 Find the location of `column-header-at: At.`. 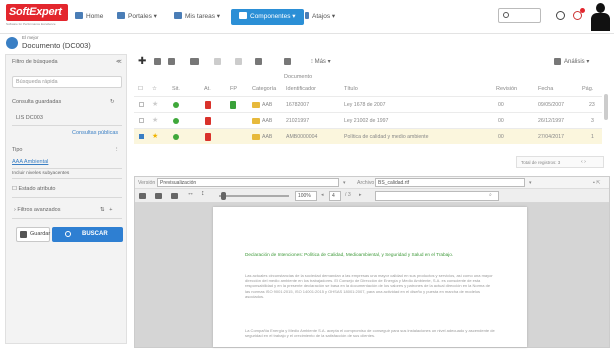

column-header-at: At. is located at coordinates (207, 89).